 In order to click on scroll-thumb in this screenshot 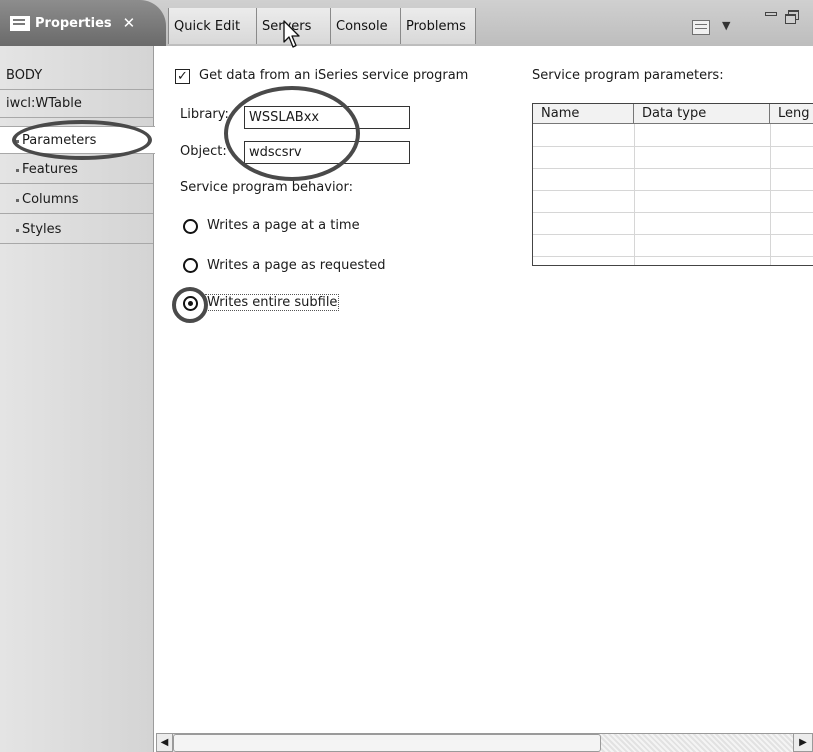, I will do `click(387, 743)`.